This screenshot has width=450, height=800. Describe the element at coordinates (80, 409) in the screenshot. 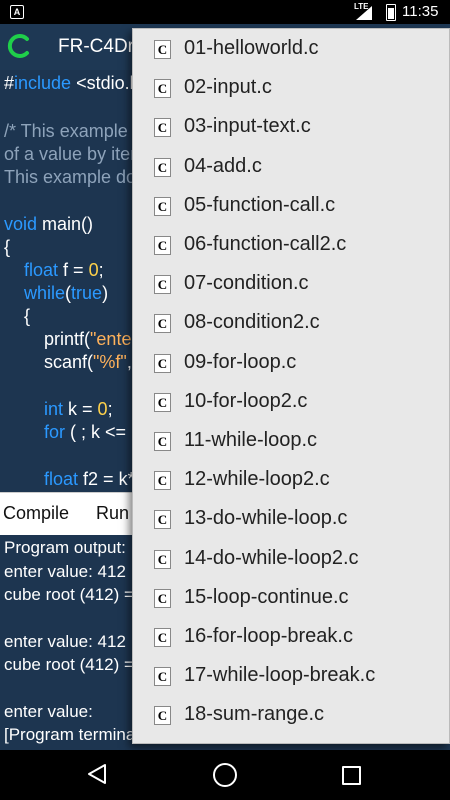

I see `code-token: k =` at that location.